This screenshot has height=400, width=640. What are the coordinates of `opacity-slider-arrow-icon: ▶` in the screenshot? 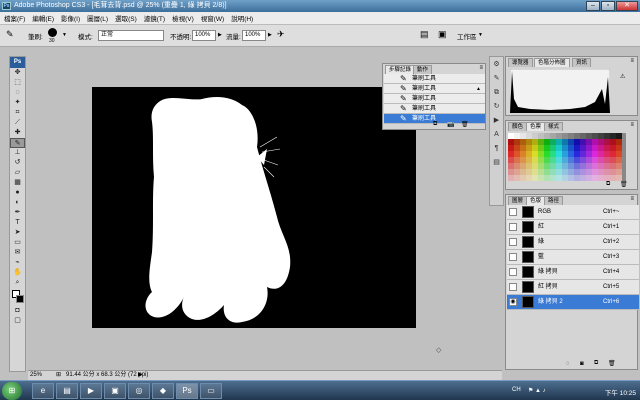 It's located at (220, 35).